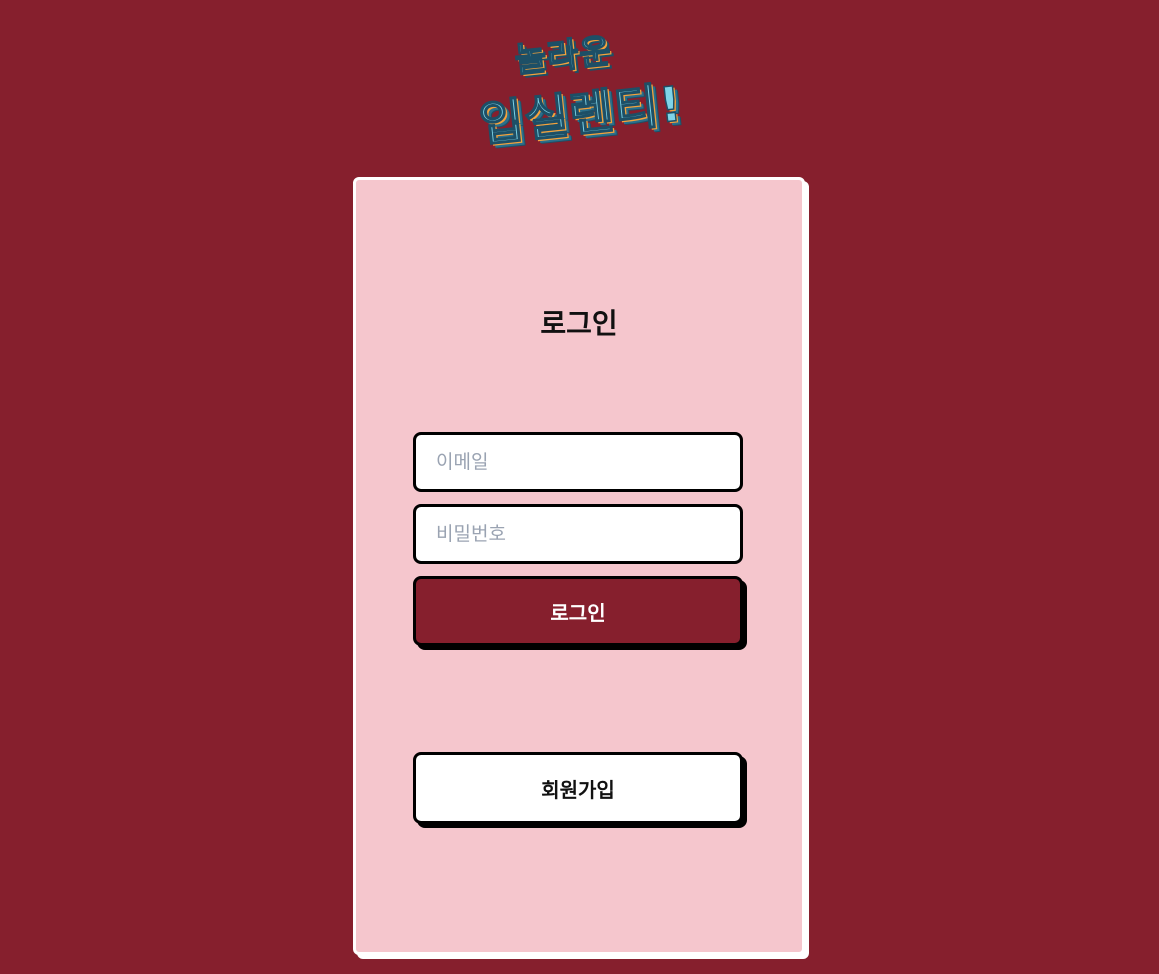 The width and height of the screenshot is (1159, 974). I want to click on password-field-box, so click(578, 534).